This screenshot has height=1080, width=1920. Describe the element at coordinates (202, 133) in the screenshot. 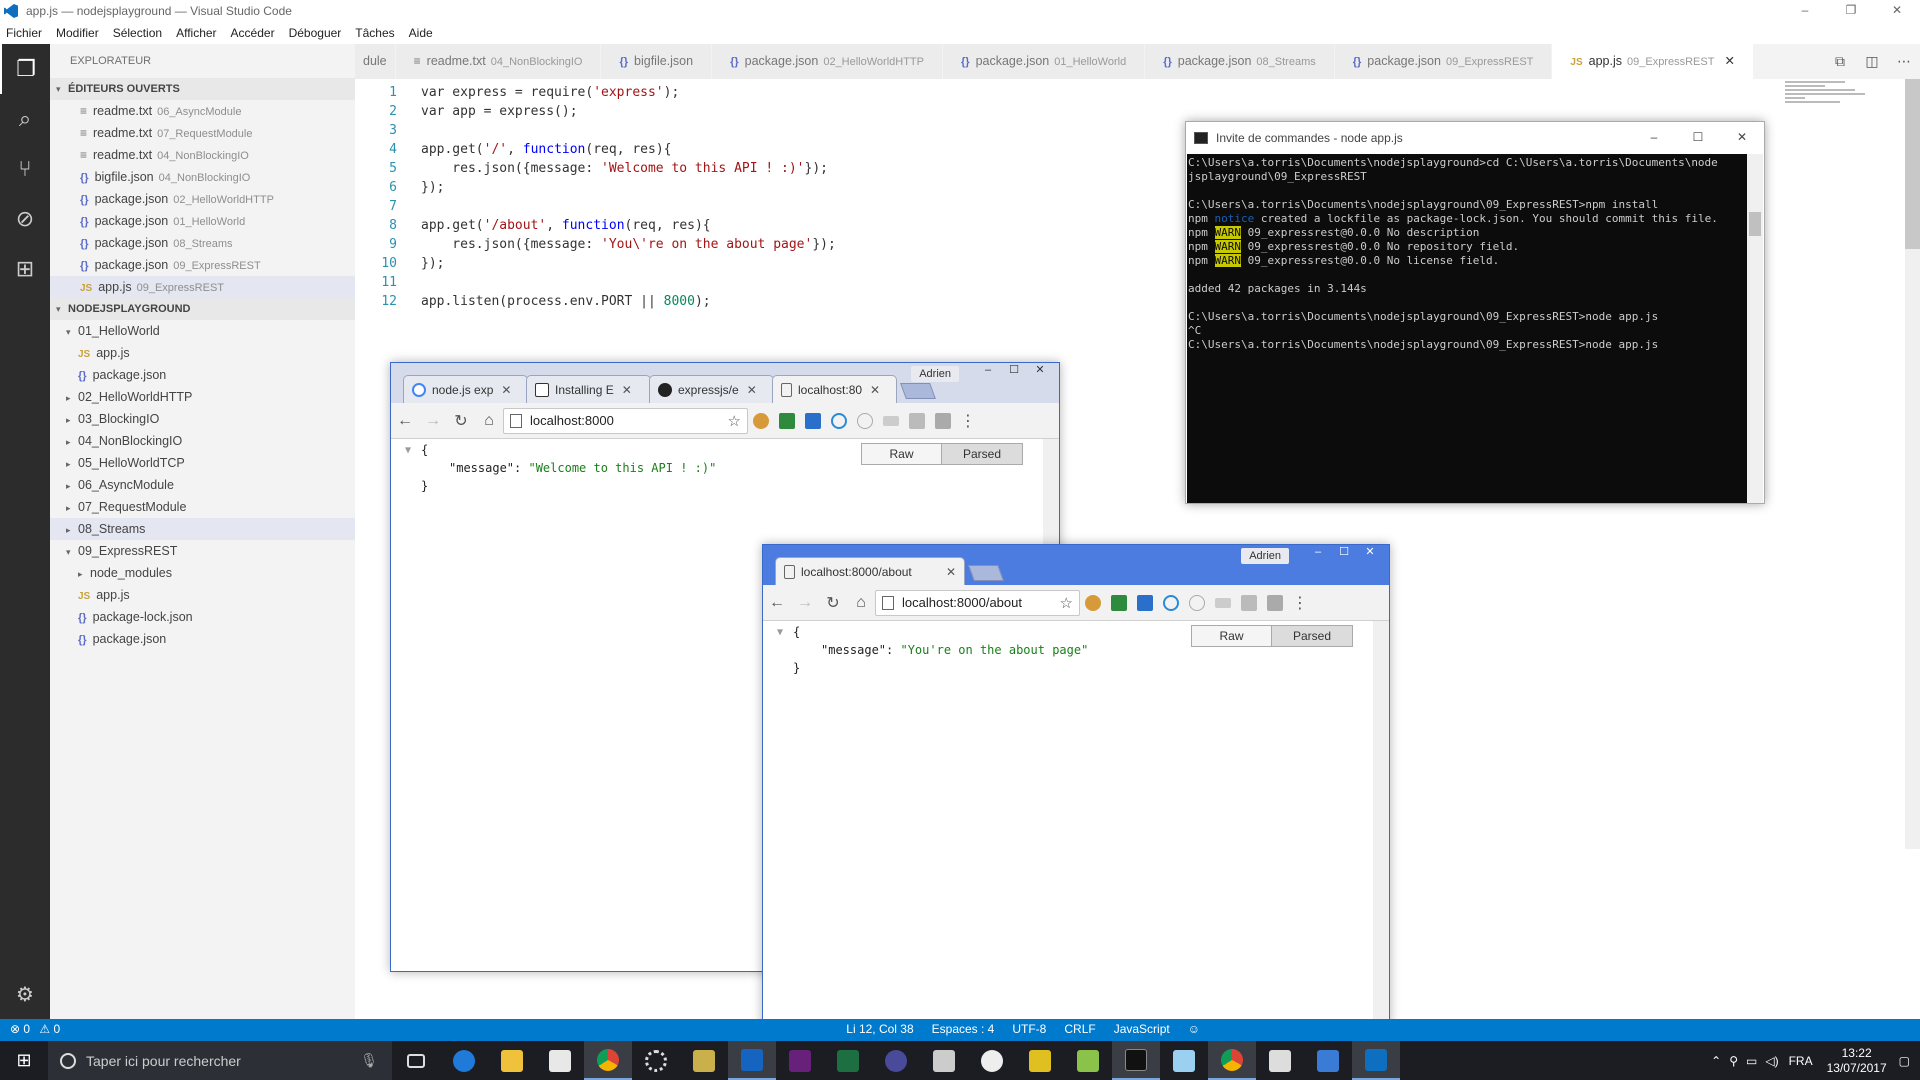

I see `open-editor-item: ≡ readme.txt 07_RequestModule` at that location.